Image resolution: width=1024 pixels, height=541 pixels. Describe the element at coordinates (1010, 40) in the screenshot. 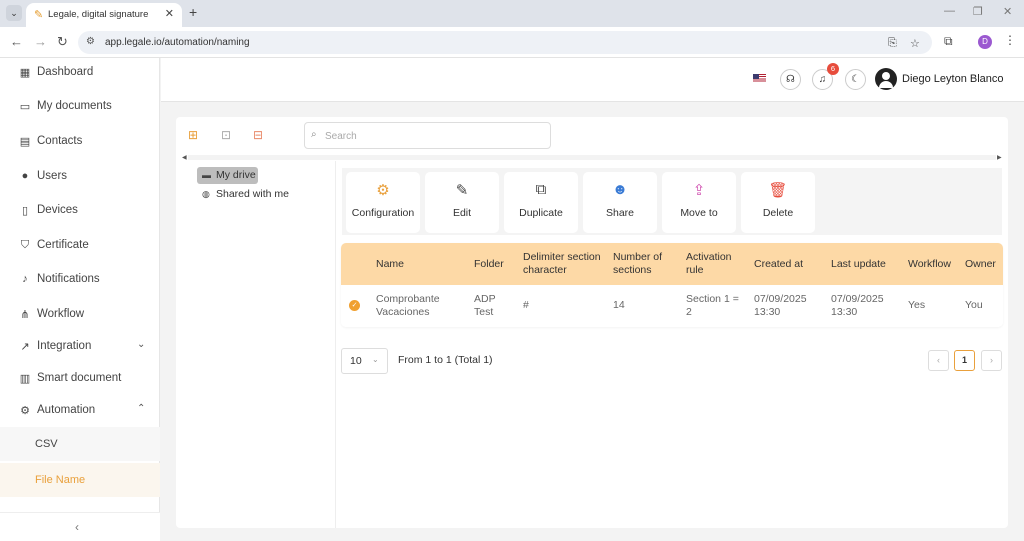

I see `browser-menu-icon: ⋮` at that location.